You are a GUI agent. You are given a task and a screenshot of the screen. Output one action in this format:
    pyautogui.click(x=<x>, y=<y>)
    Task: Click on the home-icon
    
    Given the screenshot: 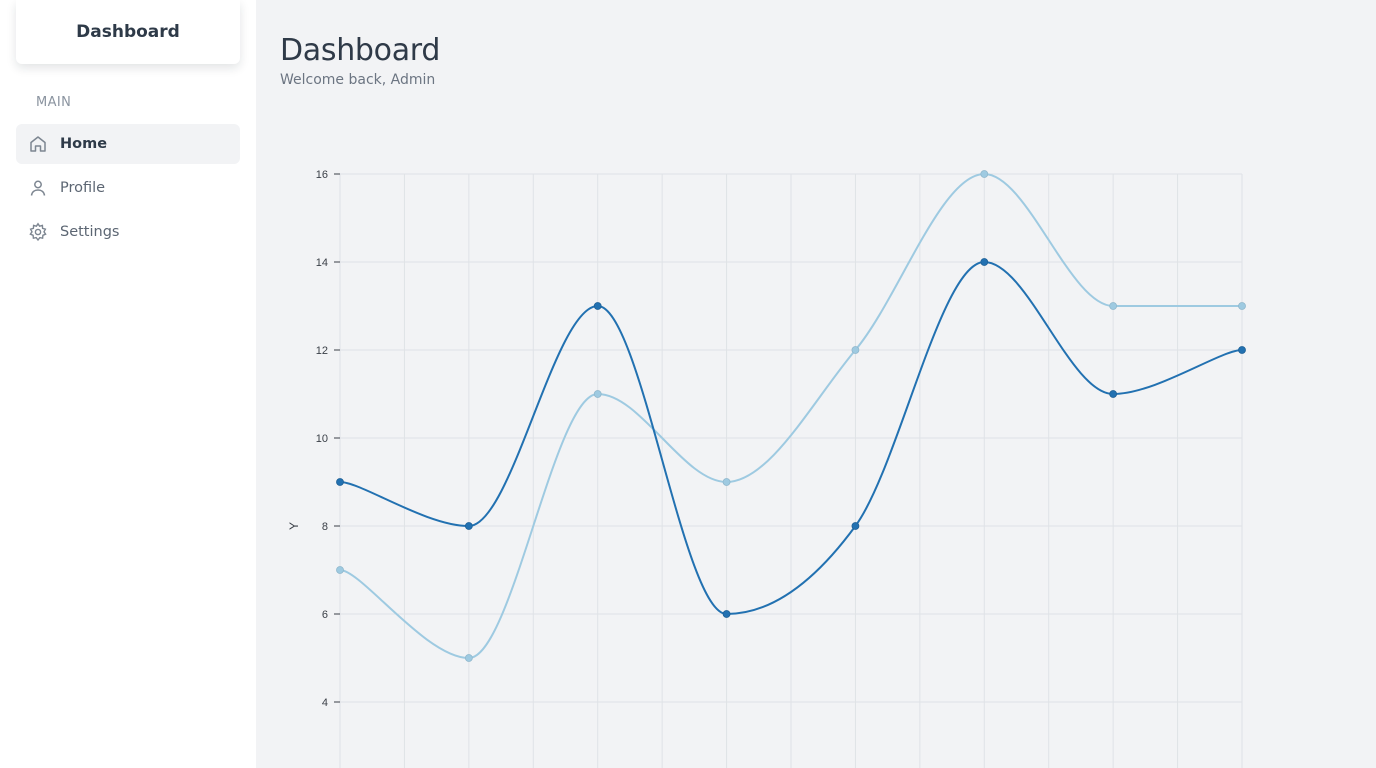 What is the action you would take?
    pyautogui.click(x=38, y=144)
    